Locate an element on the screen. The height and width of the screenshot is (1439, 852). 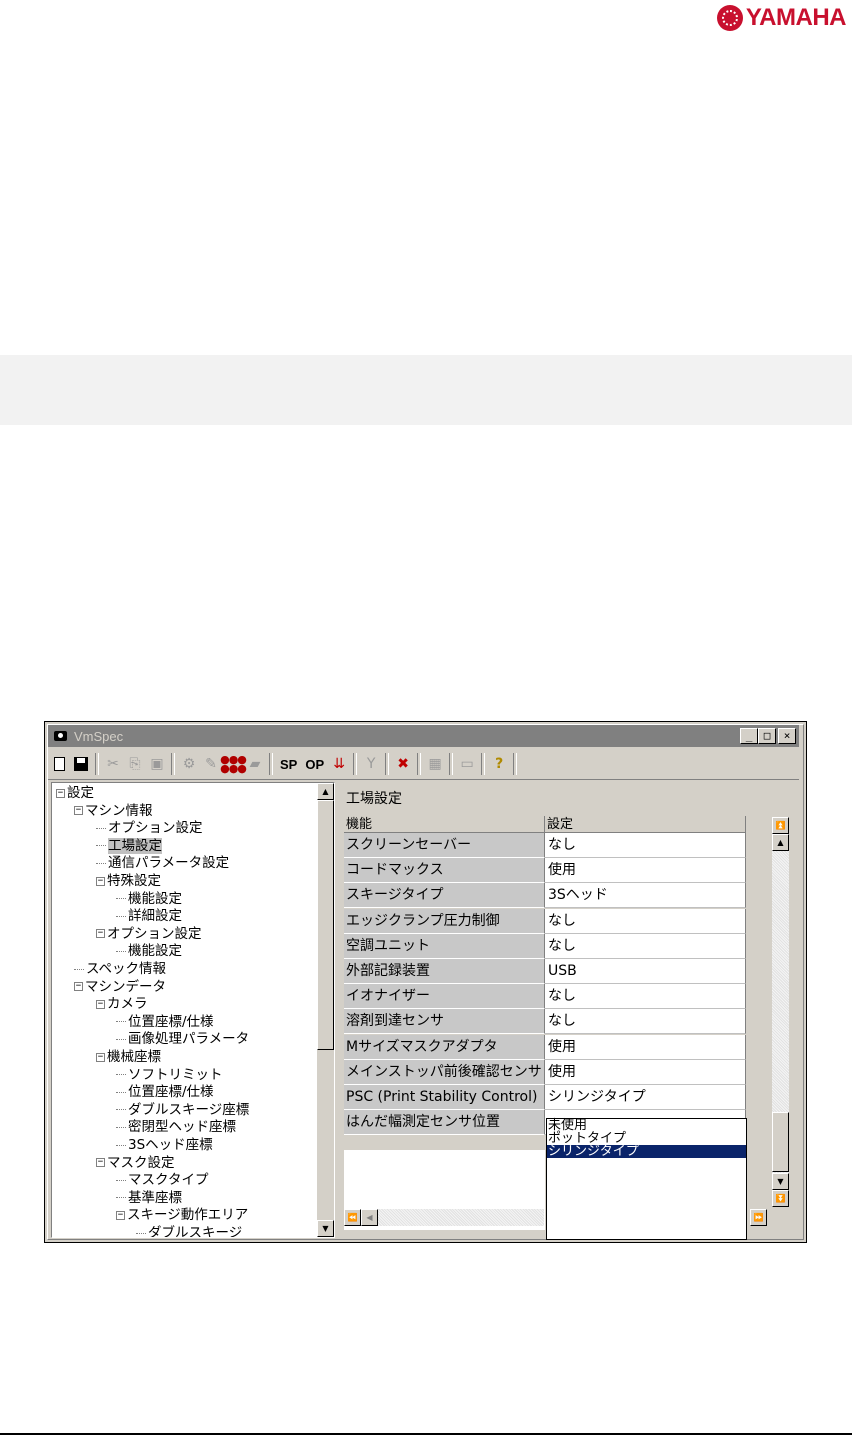
minimize-button: _ is located at coordinates (749, 736).